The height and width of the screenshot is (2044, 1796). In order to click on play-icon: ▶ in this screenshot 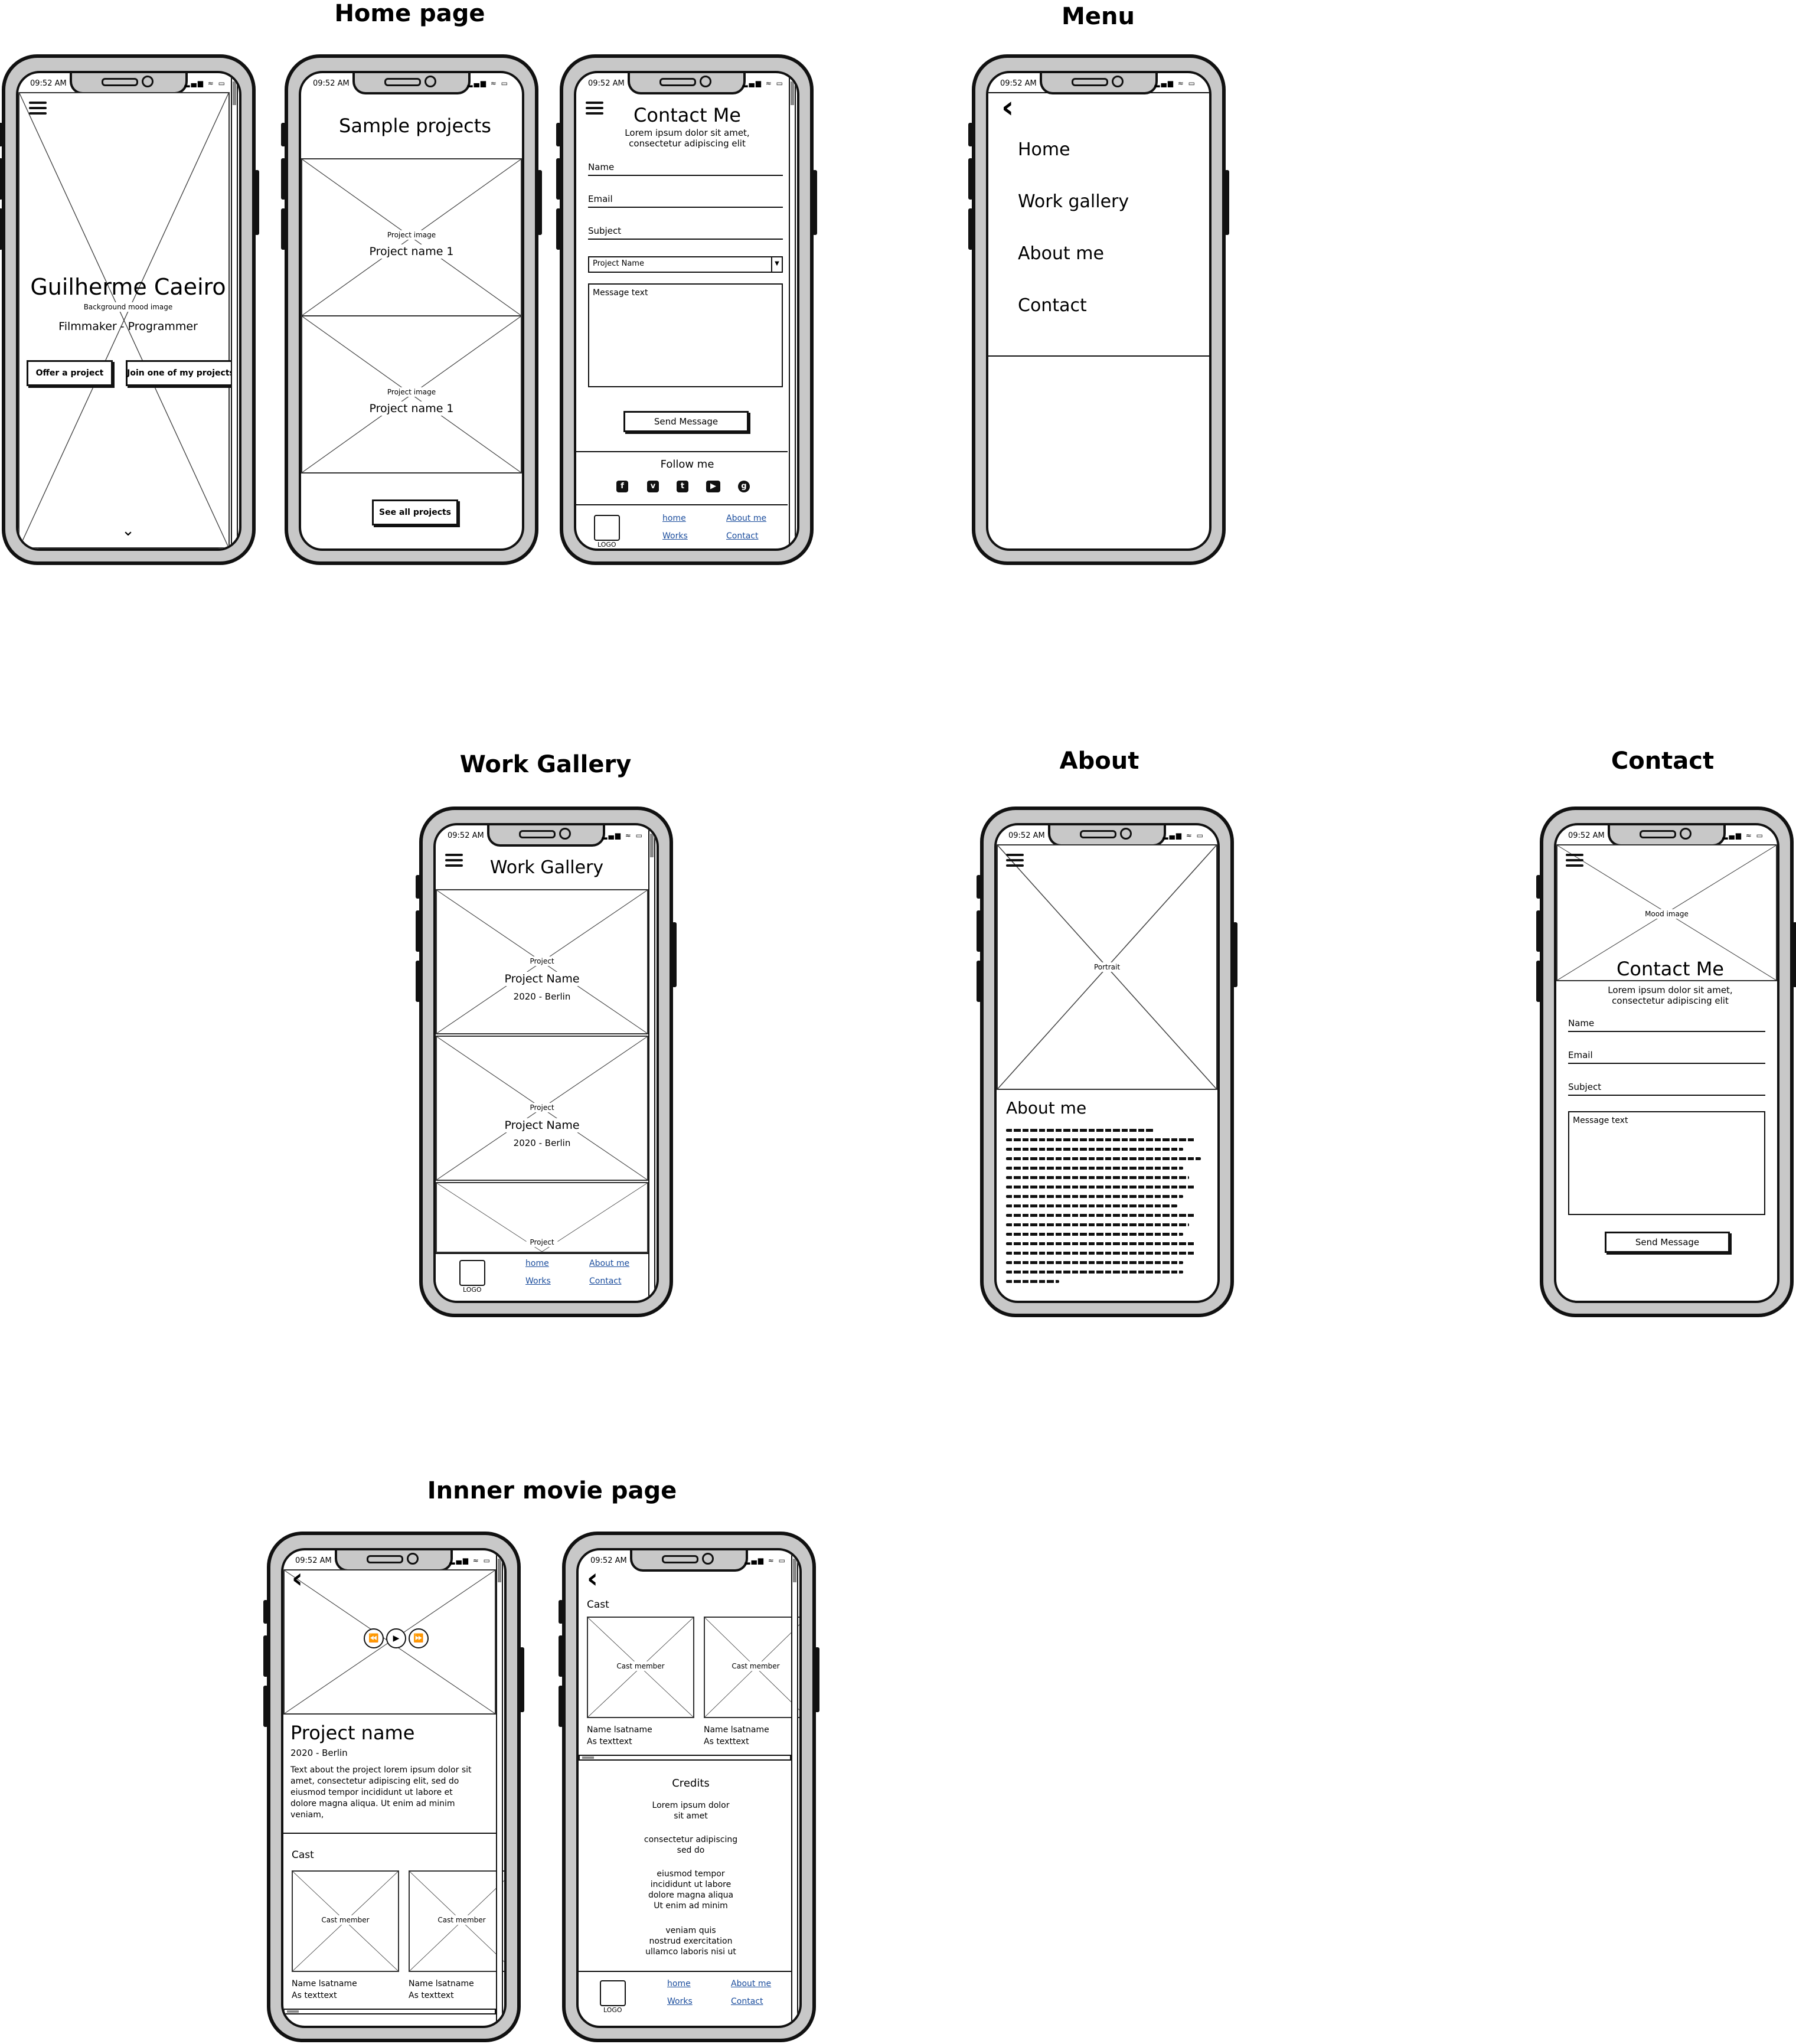, I will do `click(396, 1638)`.